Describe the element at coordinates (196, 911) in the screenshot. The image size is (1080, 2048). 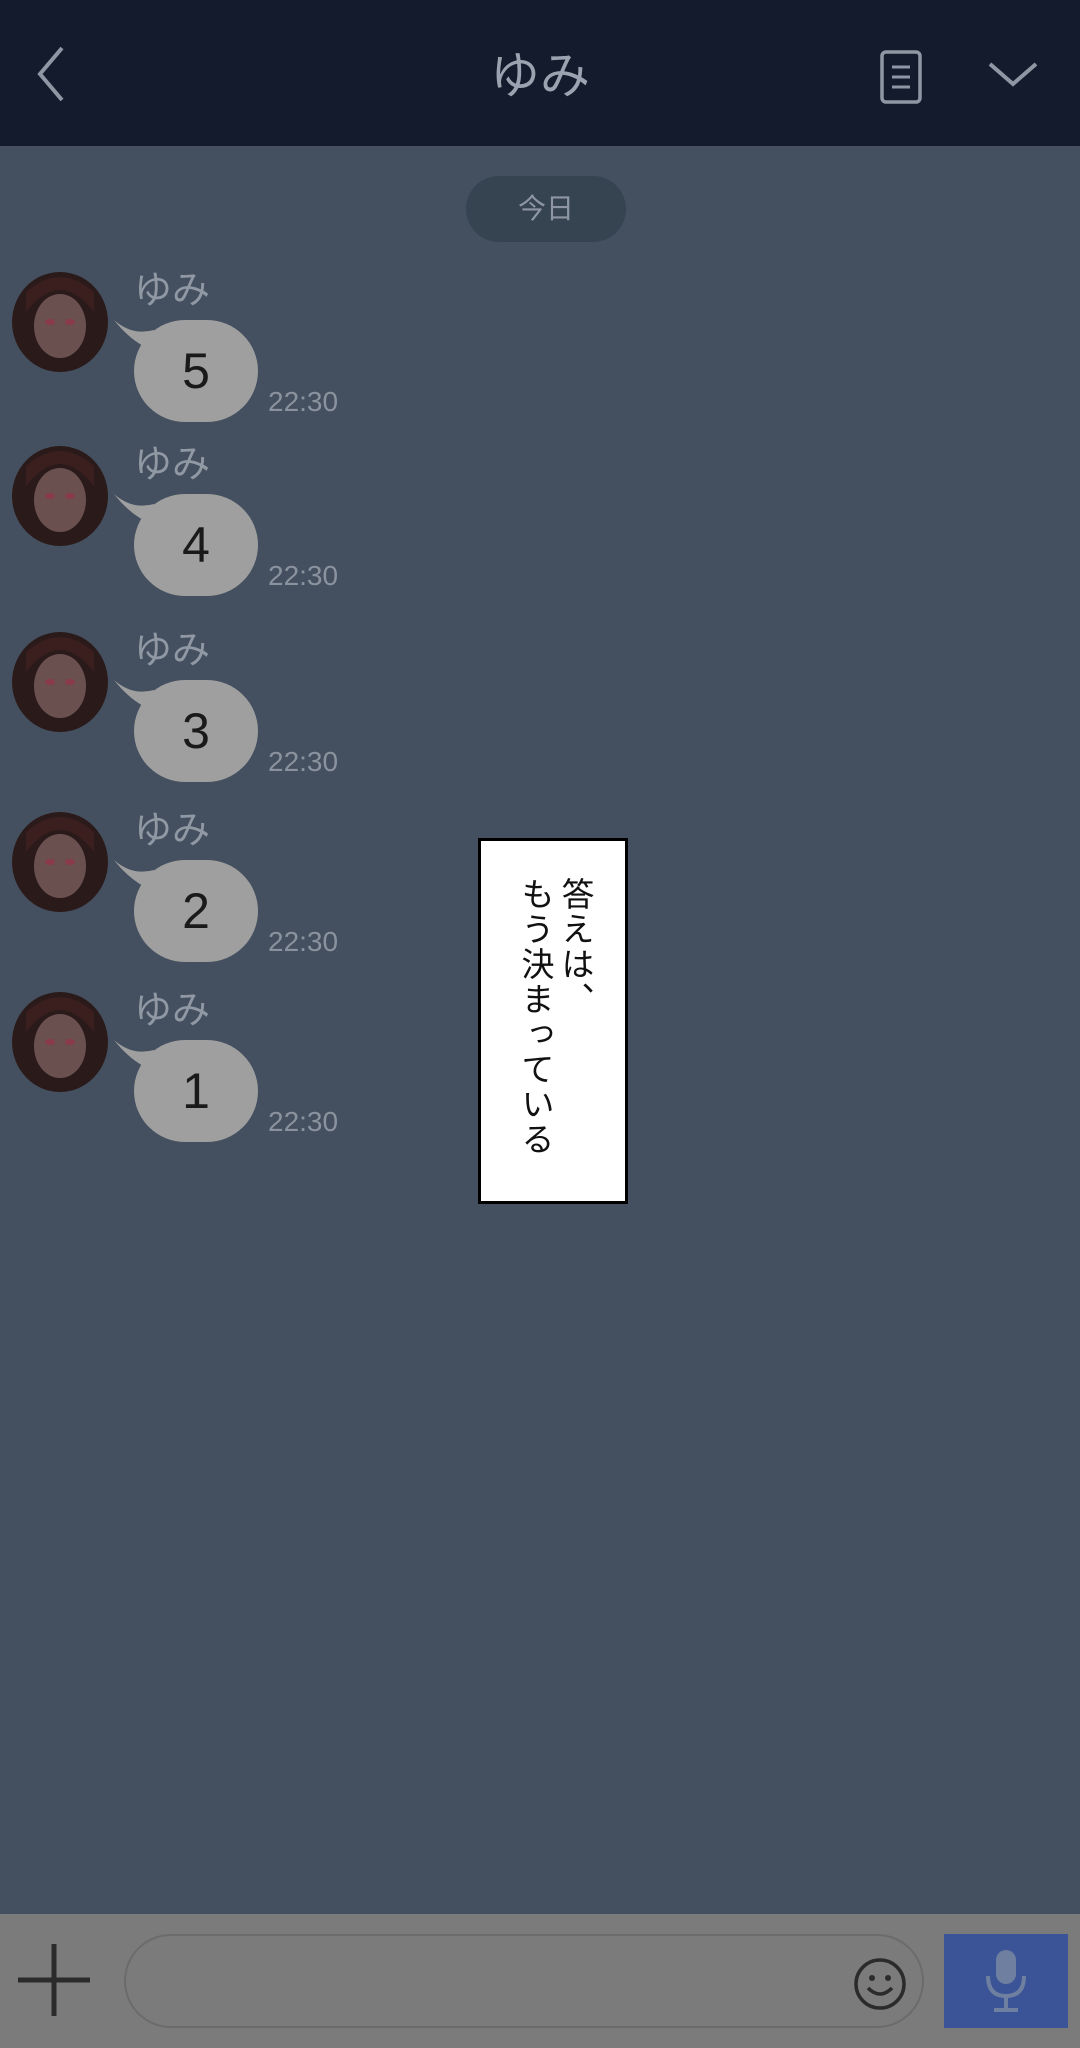
I see `message-text: 2` at that location.